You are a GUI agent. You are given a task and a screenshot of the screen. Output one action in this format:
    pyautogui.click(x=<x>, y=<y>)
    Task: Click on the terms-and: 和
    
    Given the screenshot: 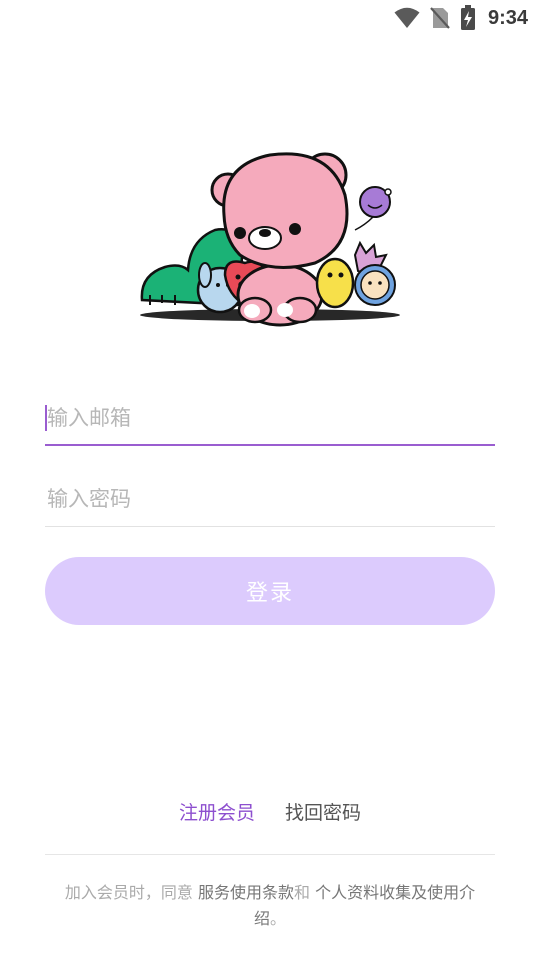 What is the action you would take?
    pyautogui.click(x=305, y=892)
    